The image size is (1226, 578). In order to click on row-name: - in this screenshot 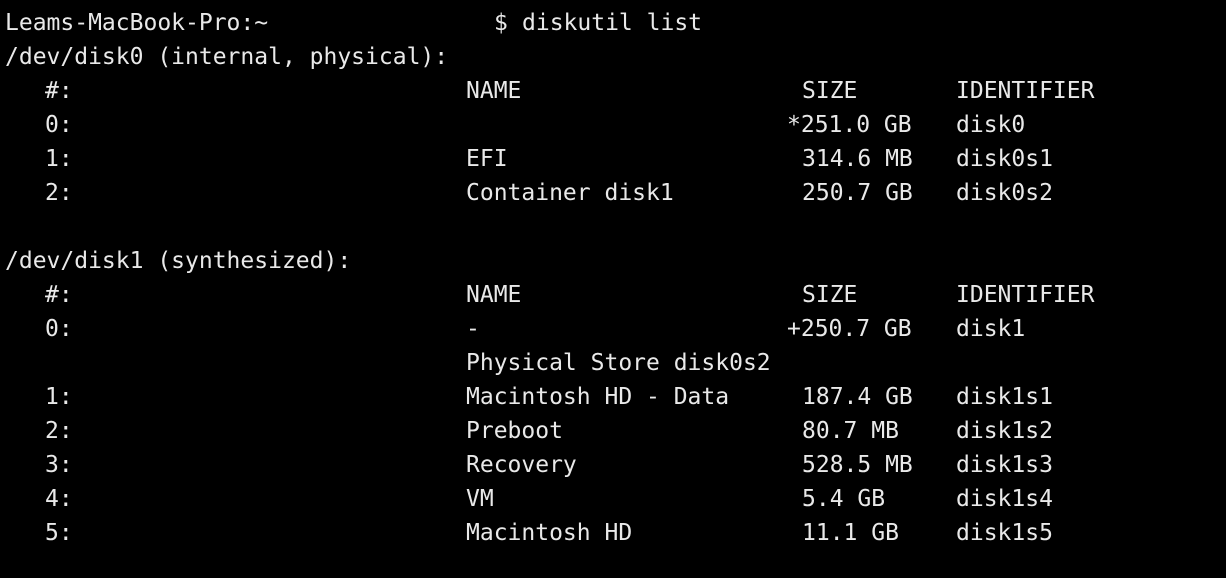, I will do `click(473, 329)`.